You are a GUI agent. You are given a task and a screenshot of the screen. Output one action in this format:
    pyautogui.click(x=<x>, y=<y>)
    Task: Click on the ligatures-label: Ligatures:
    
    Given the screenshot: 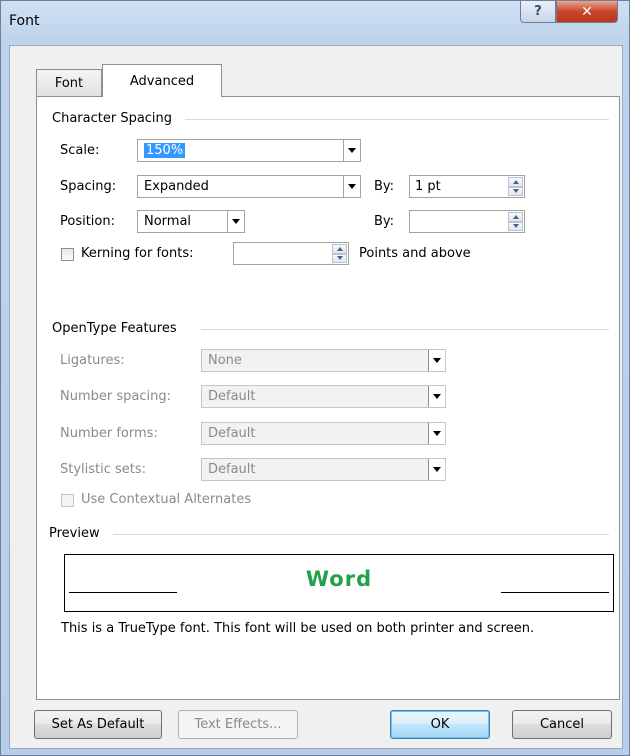 What is the action you would take?
    pyautogui.click(x=92, y=360)
    